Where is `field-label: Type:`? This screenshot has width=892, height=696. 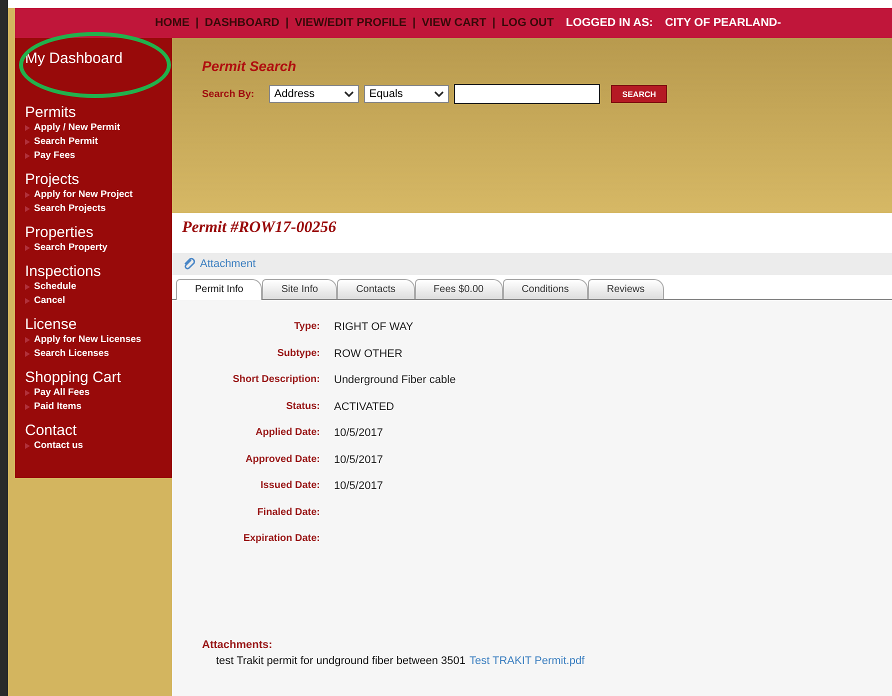
field-label: Type: is located at coordinates (306, 327).